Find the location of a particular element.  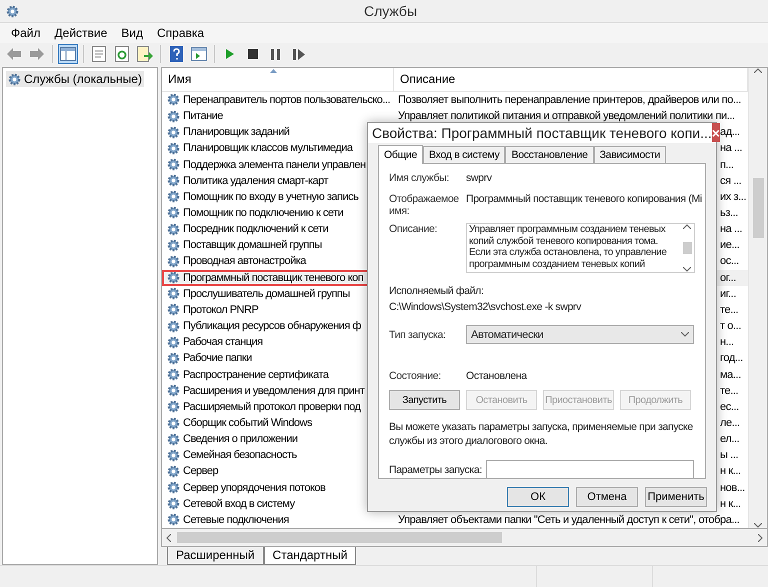

field-label: Имя службы: is located at coordinates (419, 178).